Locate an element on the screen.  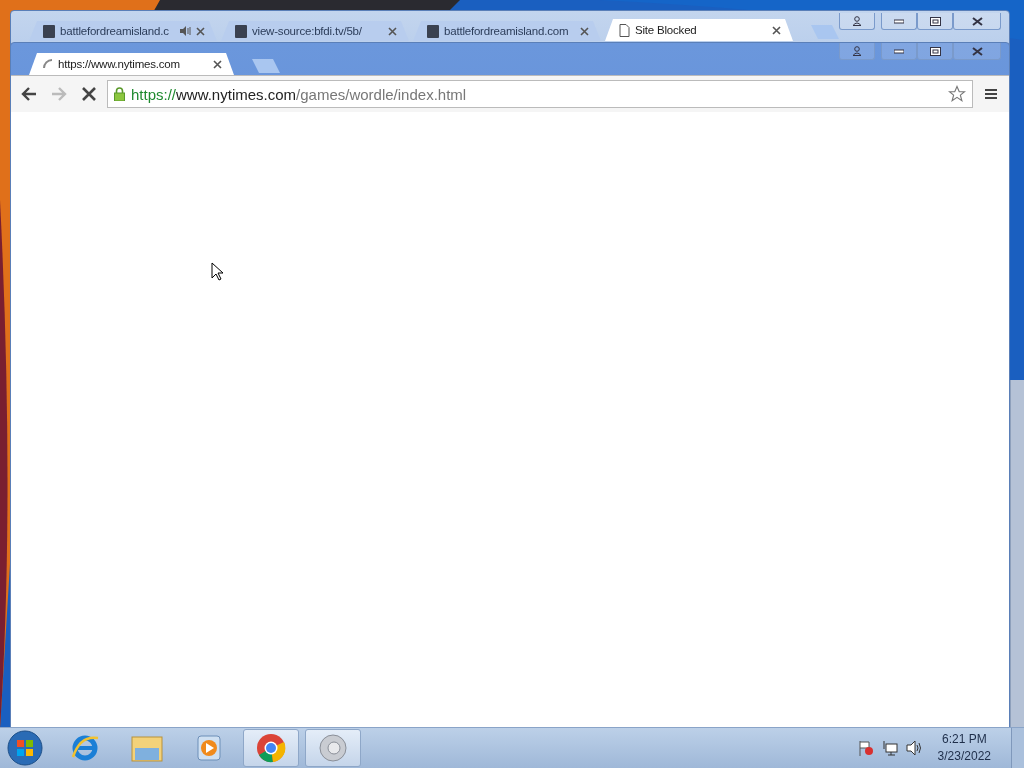
clock: 6:21 PM 3/23/2022 is located at coordinates (966, 748).